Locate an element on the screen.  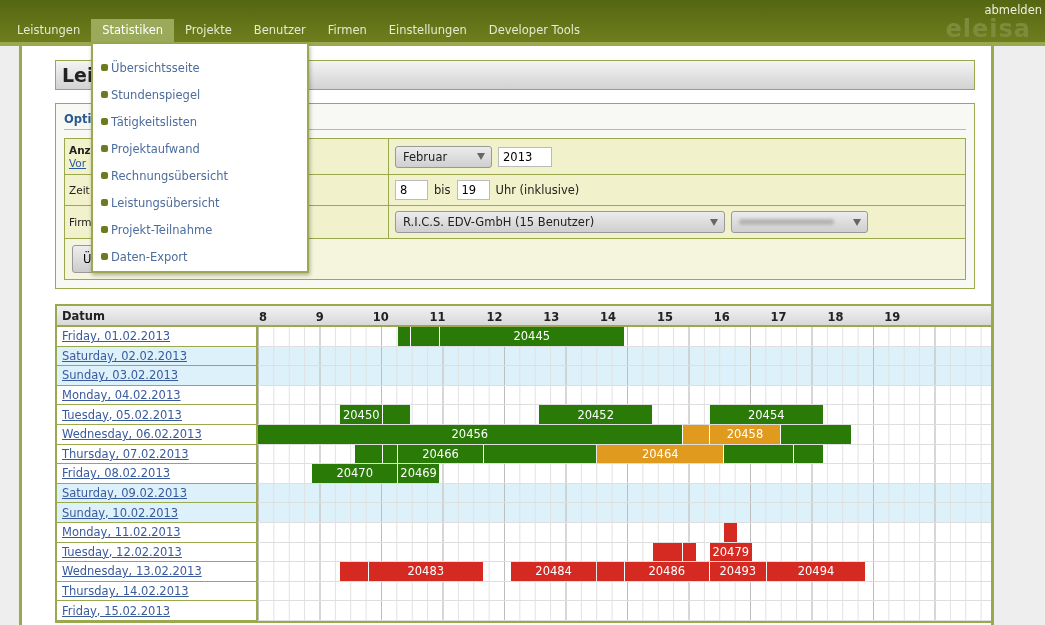
date-link: Wednesday, 13.02.2013 is located at coordinates (132, 571).